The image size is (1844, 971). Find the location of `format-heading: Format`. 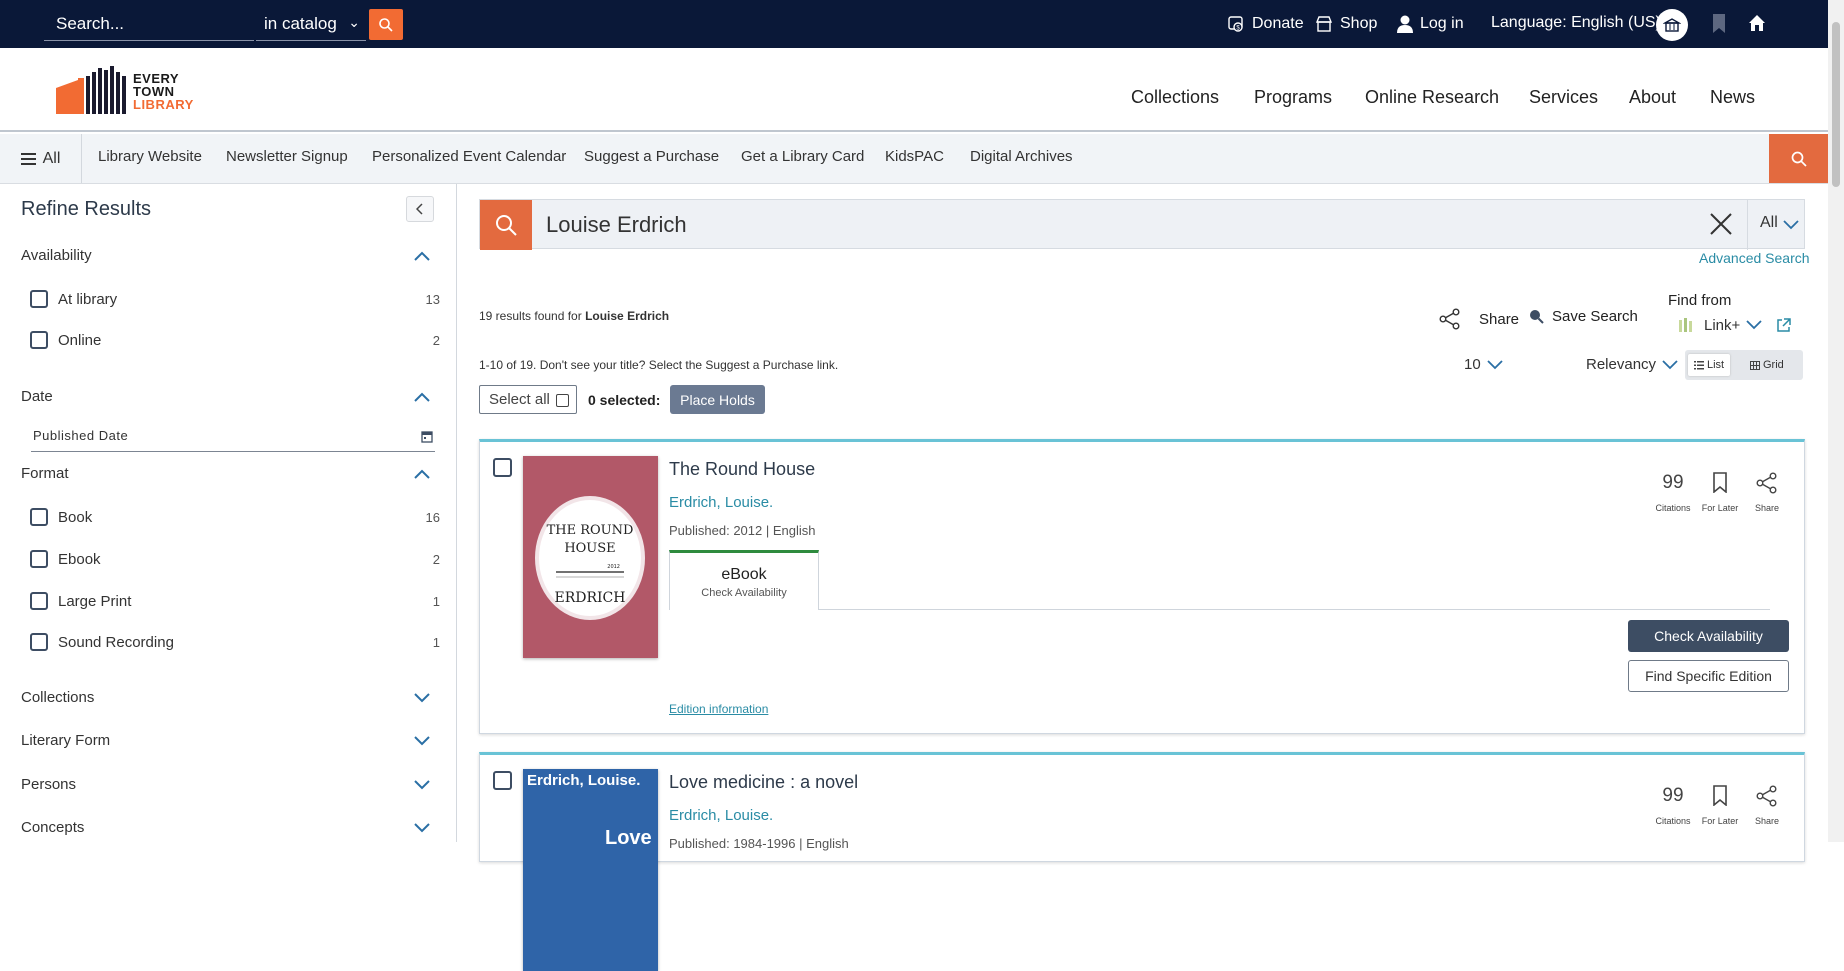

format-heading: Format is located at coordinates (45, 473).